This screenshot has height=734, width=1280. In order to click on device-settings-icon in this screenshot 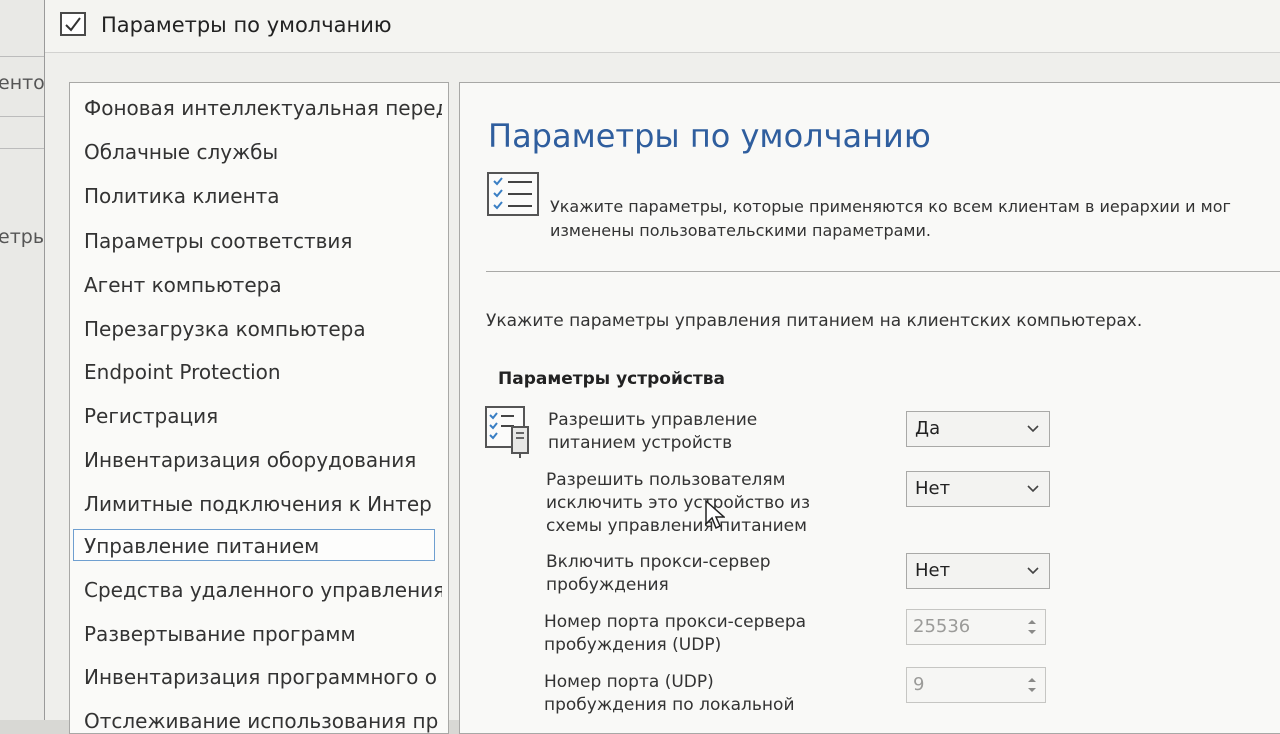, I will do `click(508, 432)`.